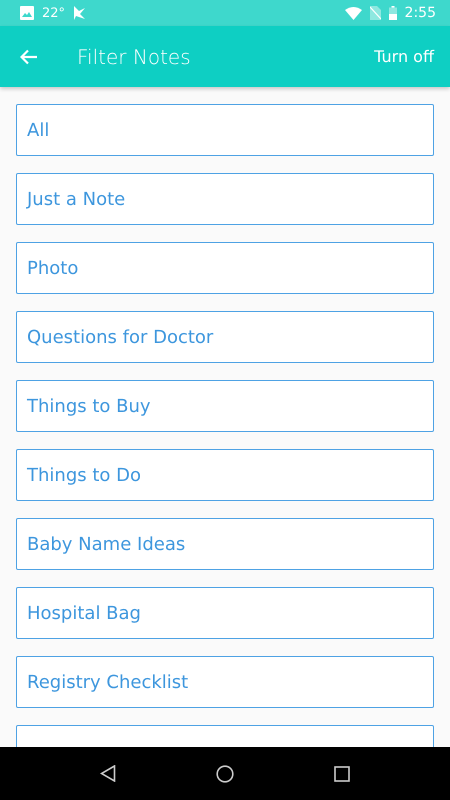  I want to click on filter-option: Things to Buy, so click(225, 406).